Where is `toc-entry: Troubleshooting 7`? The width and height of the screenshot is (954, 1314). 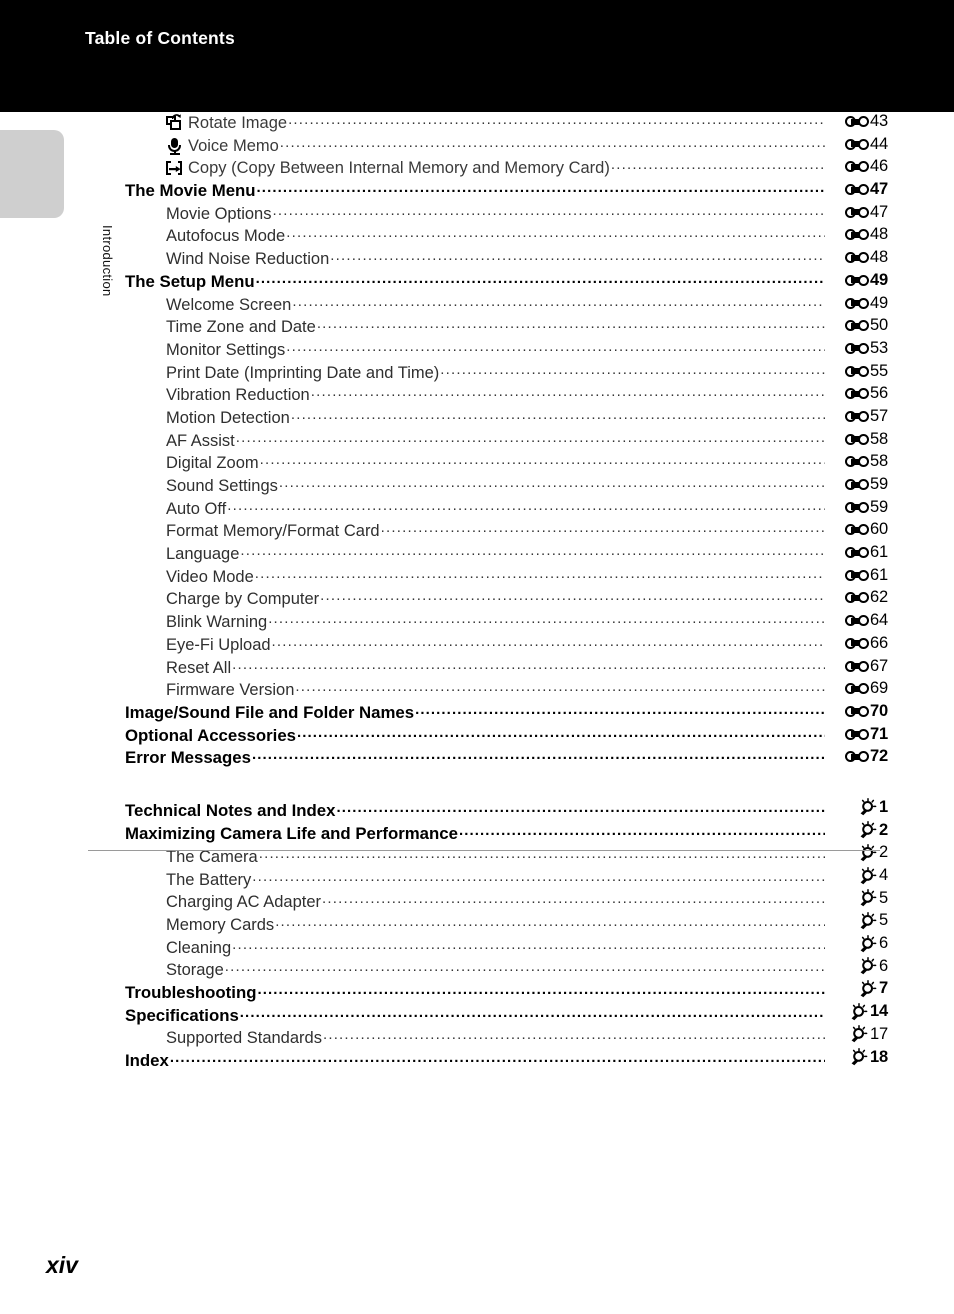 toc-entry: Troubleshooting 7 is located at coordinates (477, 990).